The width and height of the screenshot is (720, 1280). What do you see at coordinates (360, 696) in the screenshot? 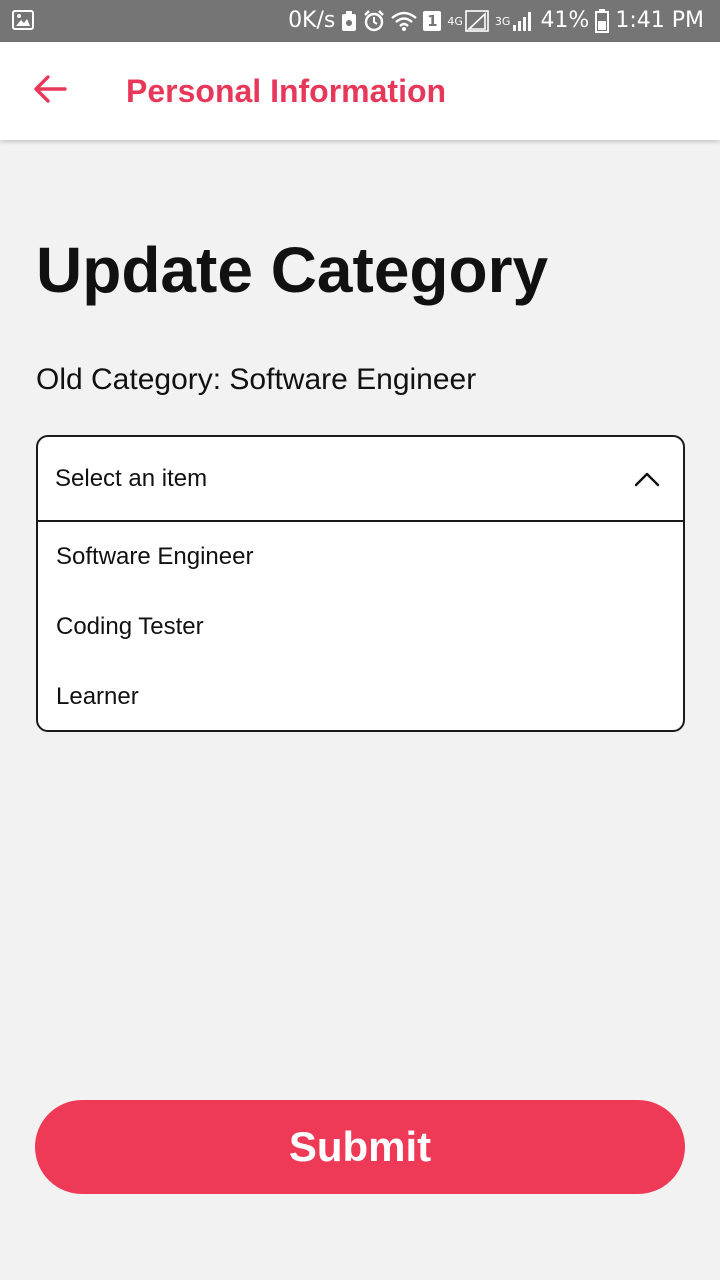
I see `dropdown-option-learner: Learner` at bounding box center [360, 696].